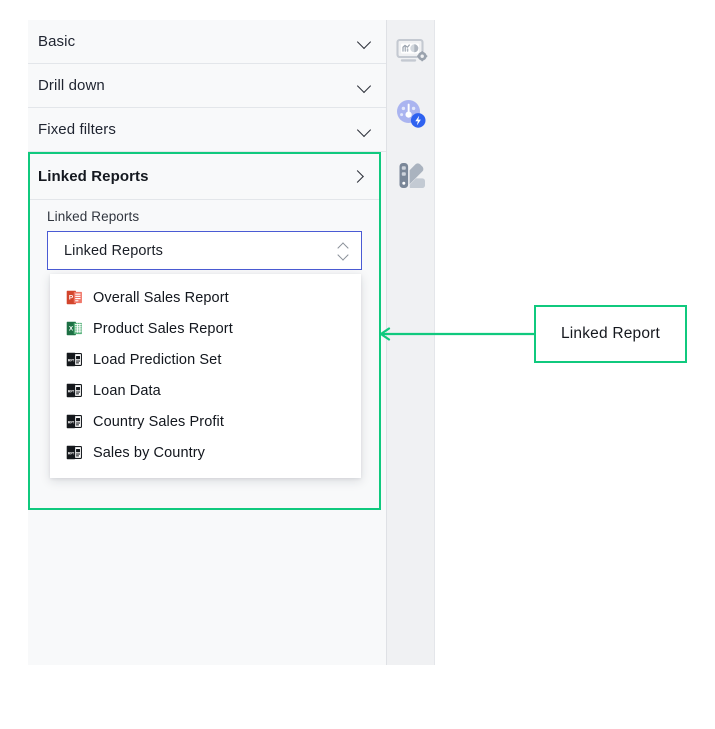  I want to click on linked-reports-field-label: Linked Reports, so click(93, 216).